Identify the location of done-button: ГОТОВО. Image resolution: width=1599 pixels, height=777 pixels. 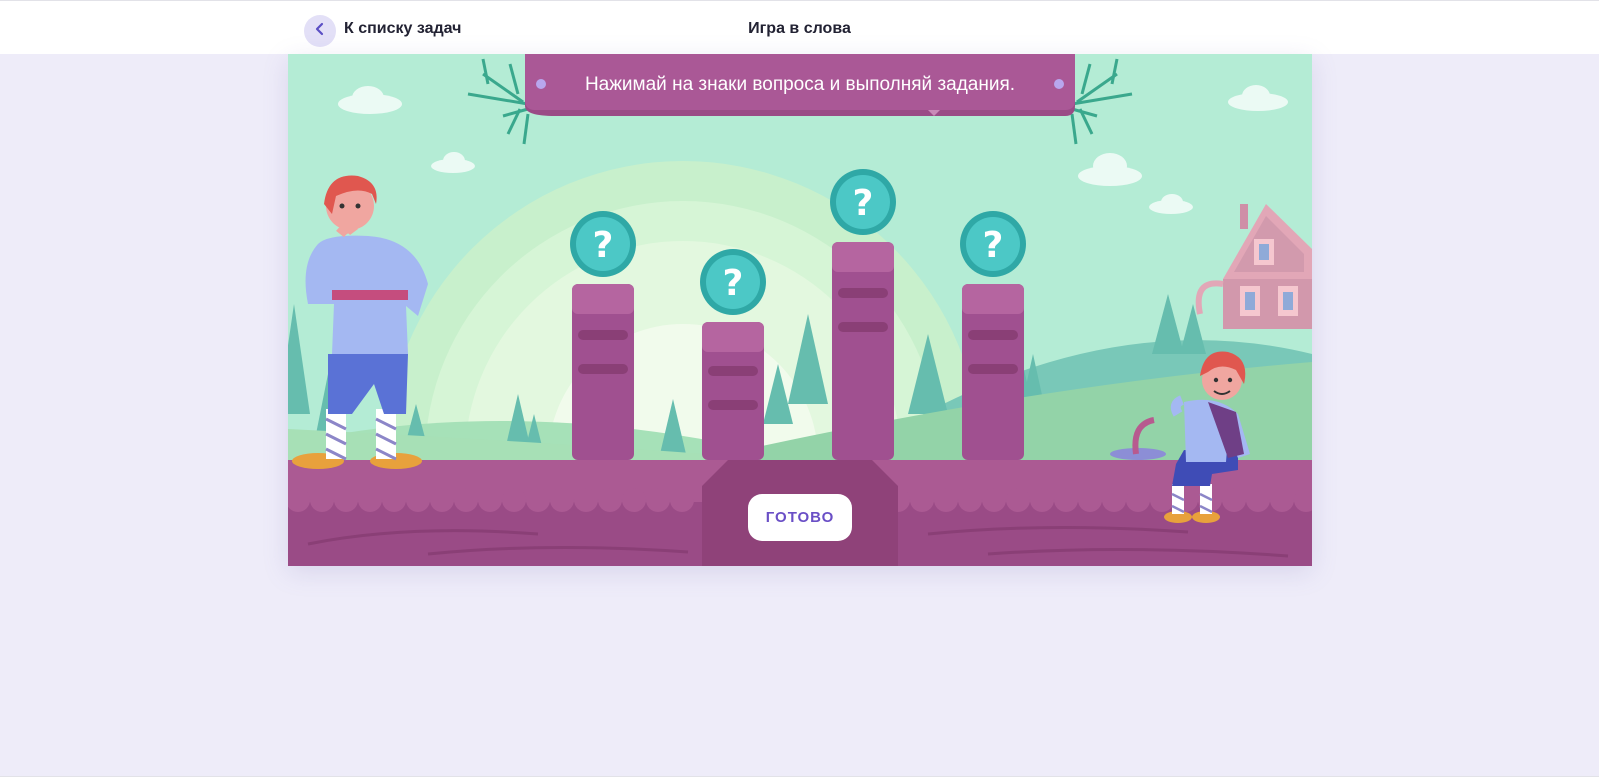
(800, 517).